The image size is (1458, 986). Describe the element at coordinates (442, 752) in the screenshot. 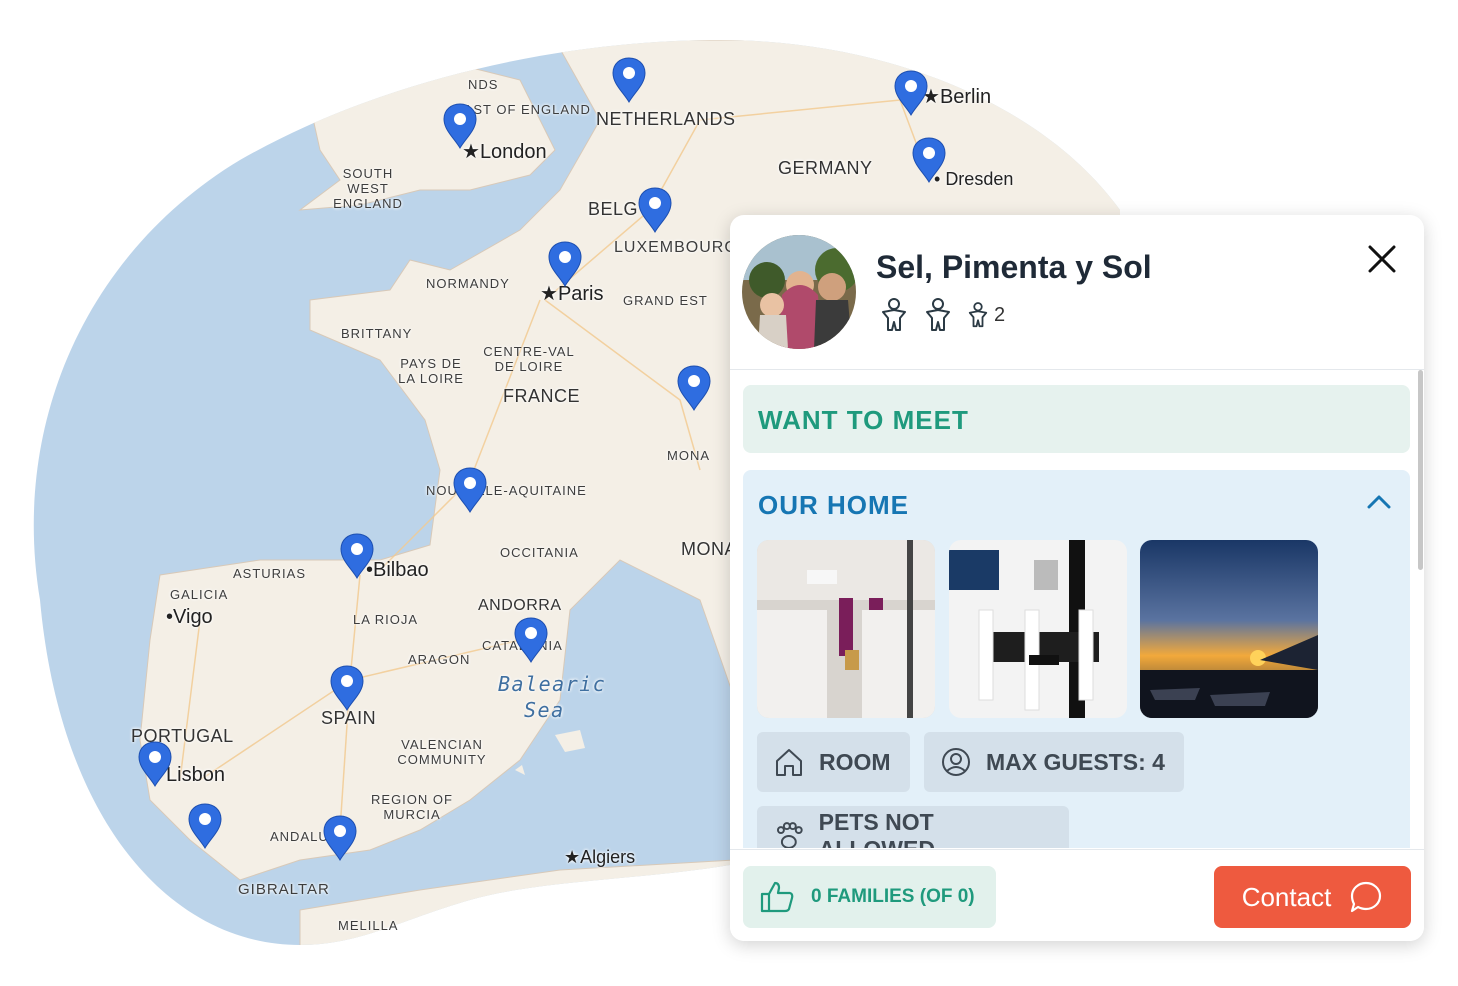

I see `map-label-valencian-community: VALENCIAN COMMUNITY` at that location.